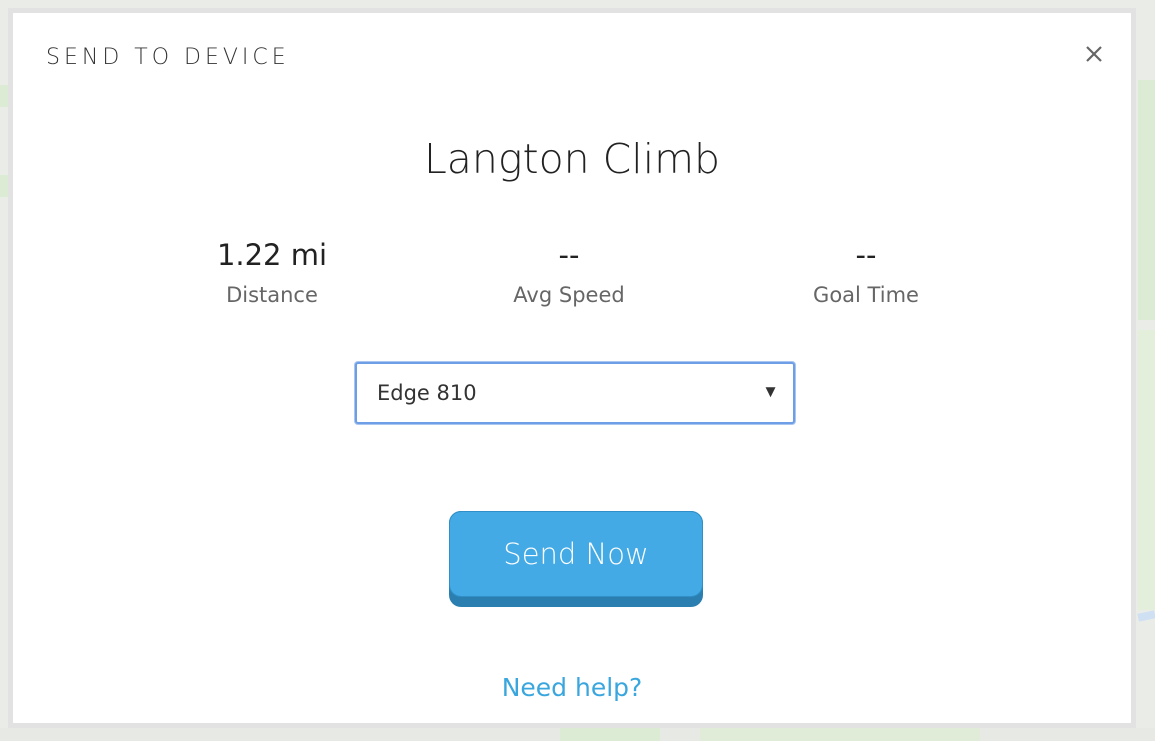  What do you see at coordinates (770, 391) in the screenshot?
I see `chevron-down-icon: ▼` at bounding box center [770, 391].